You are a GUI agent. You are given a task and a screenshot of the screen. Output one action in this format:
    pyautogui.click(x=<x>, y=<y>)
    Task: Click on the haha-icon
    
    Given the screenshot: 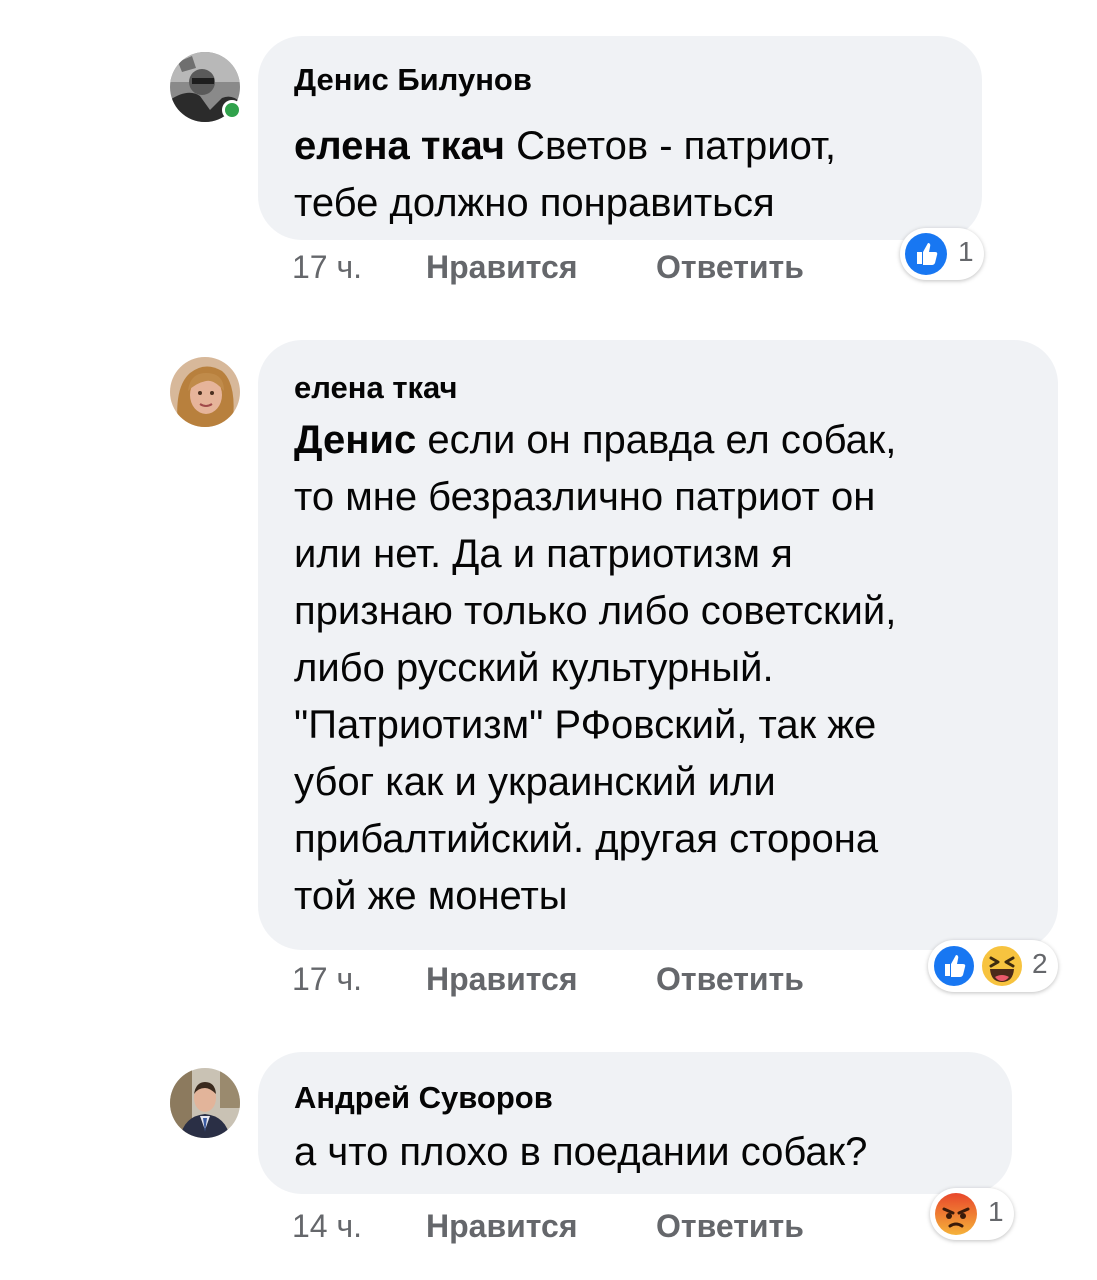 What is the action you would take?
    pyautogui.click(x=1002, y=966)
    